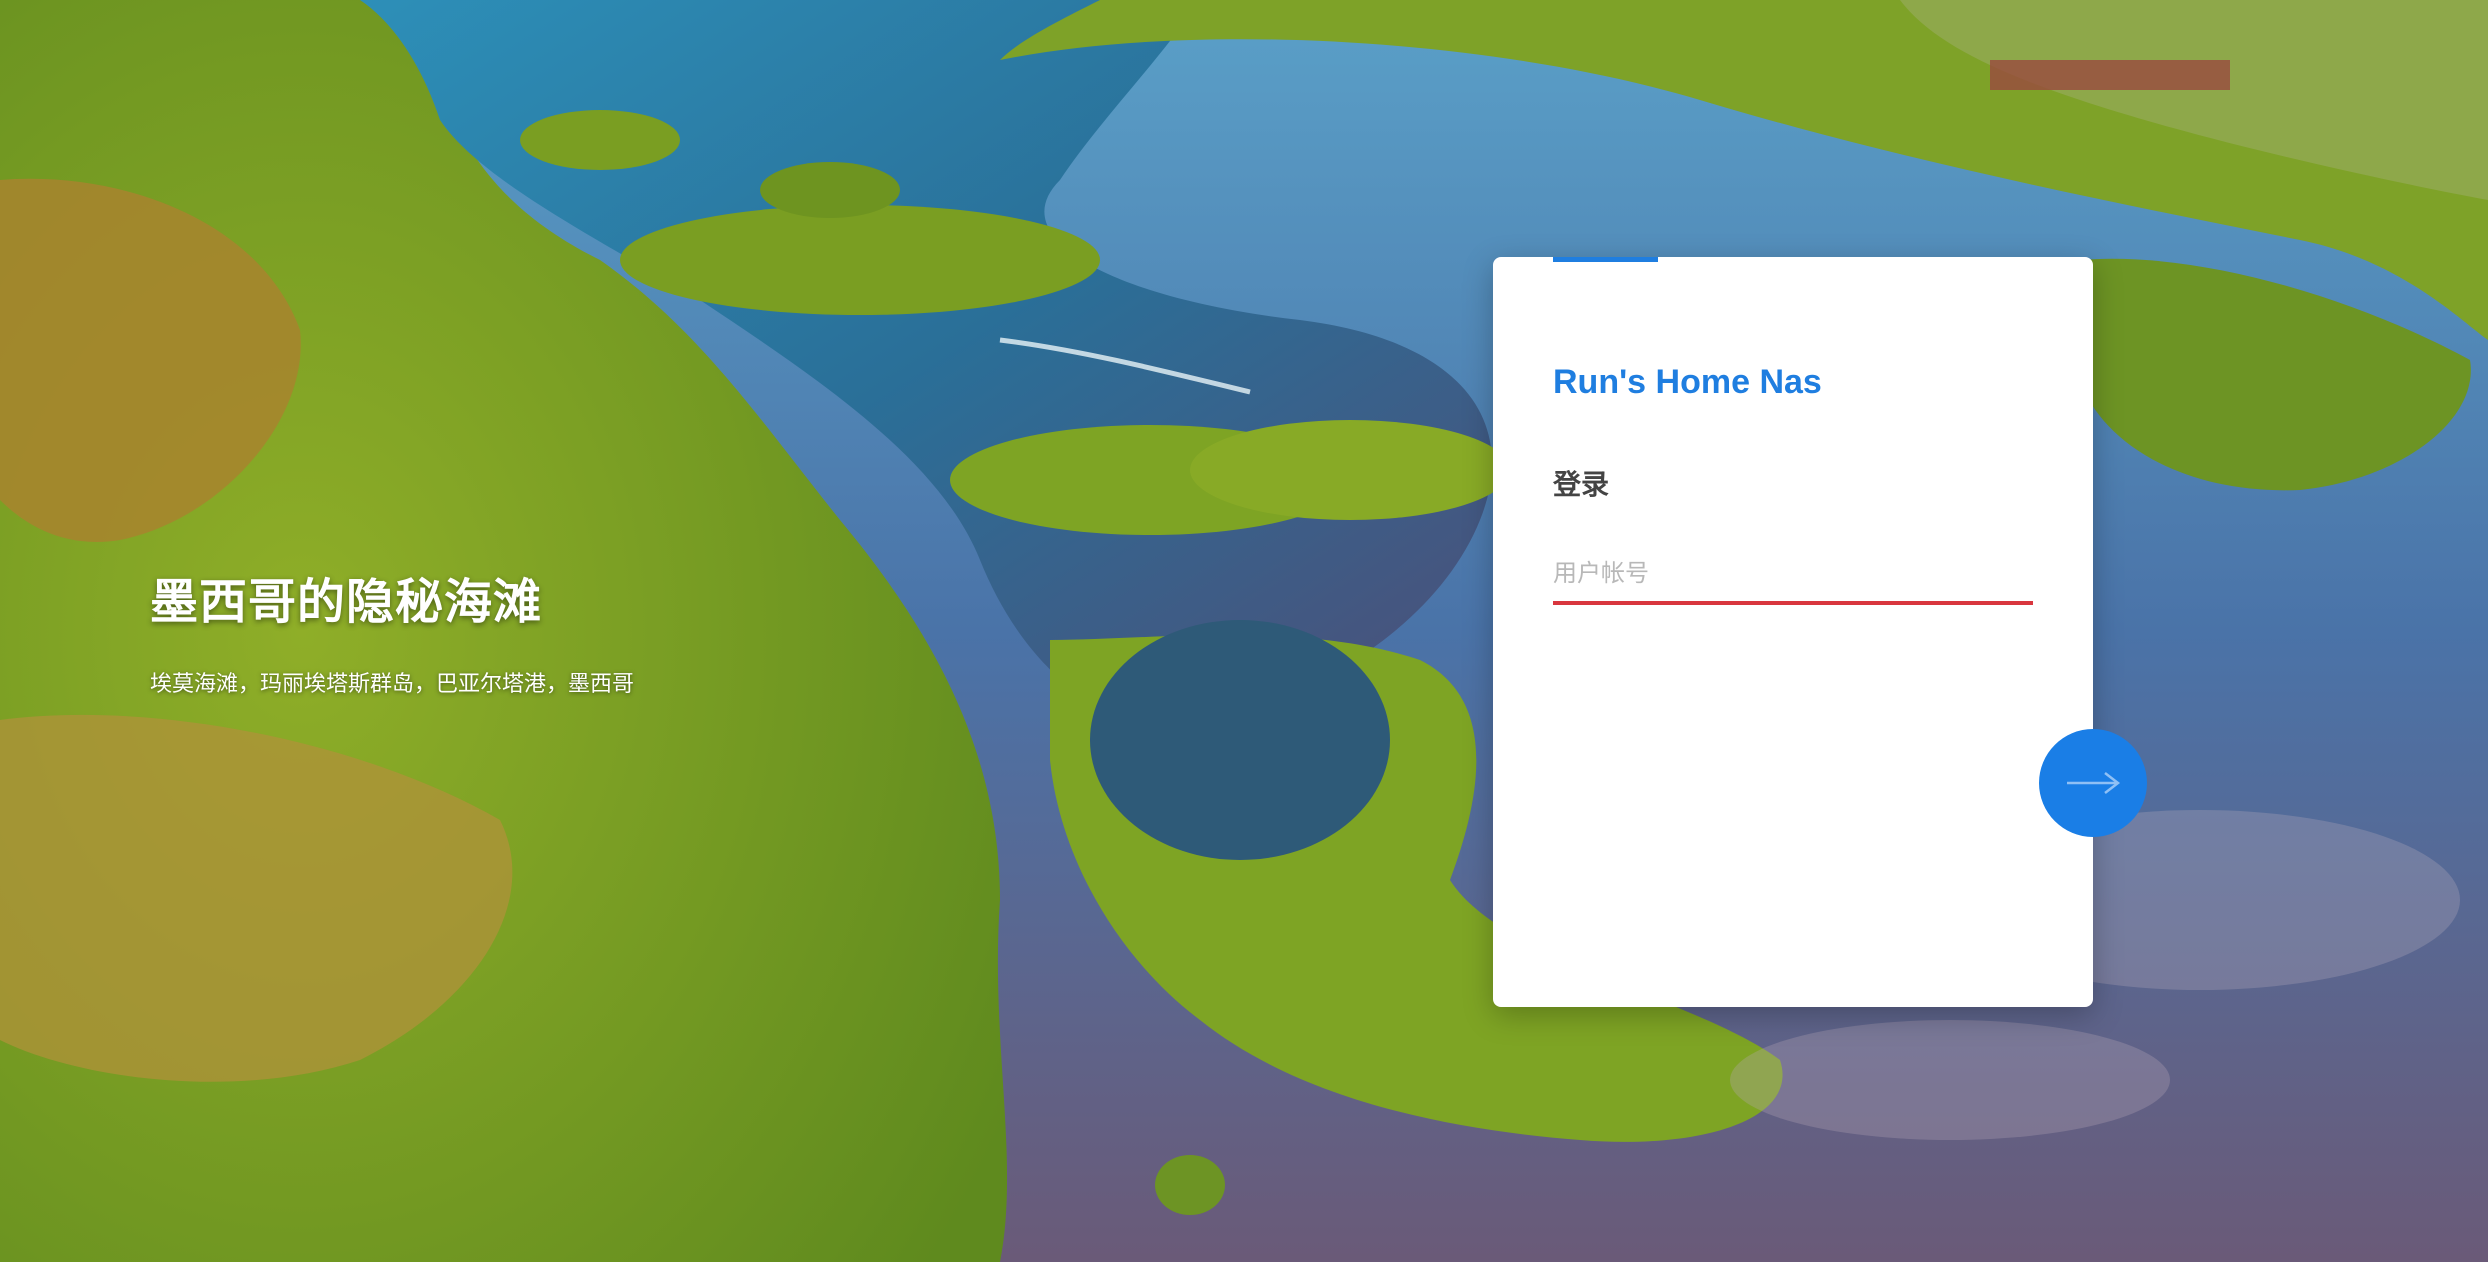 Image resolution: width=2488 pixels, height=1262 pixels. I want to click on card-accent-bar, so click(1605, 259).